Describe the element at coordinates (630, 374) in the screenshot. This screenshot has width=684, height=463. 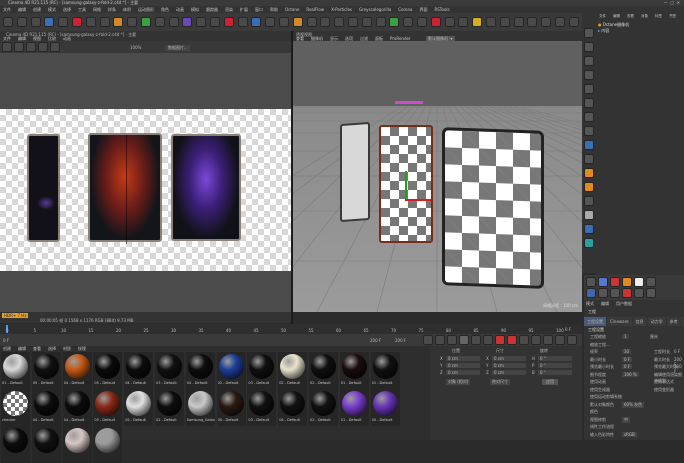
I see `attribute-value: 100 %` at that location.